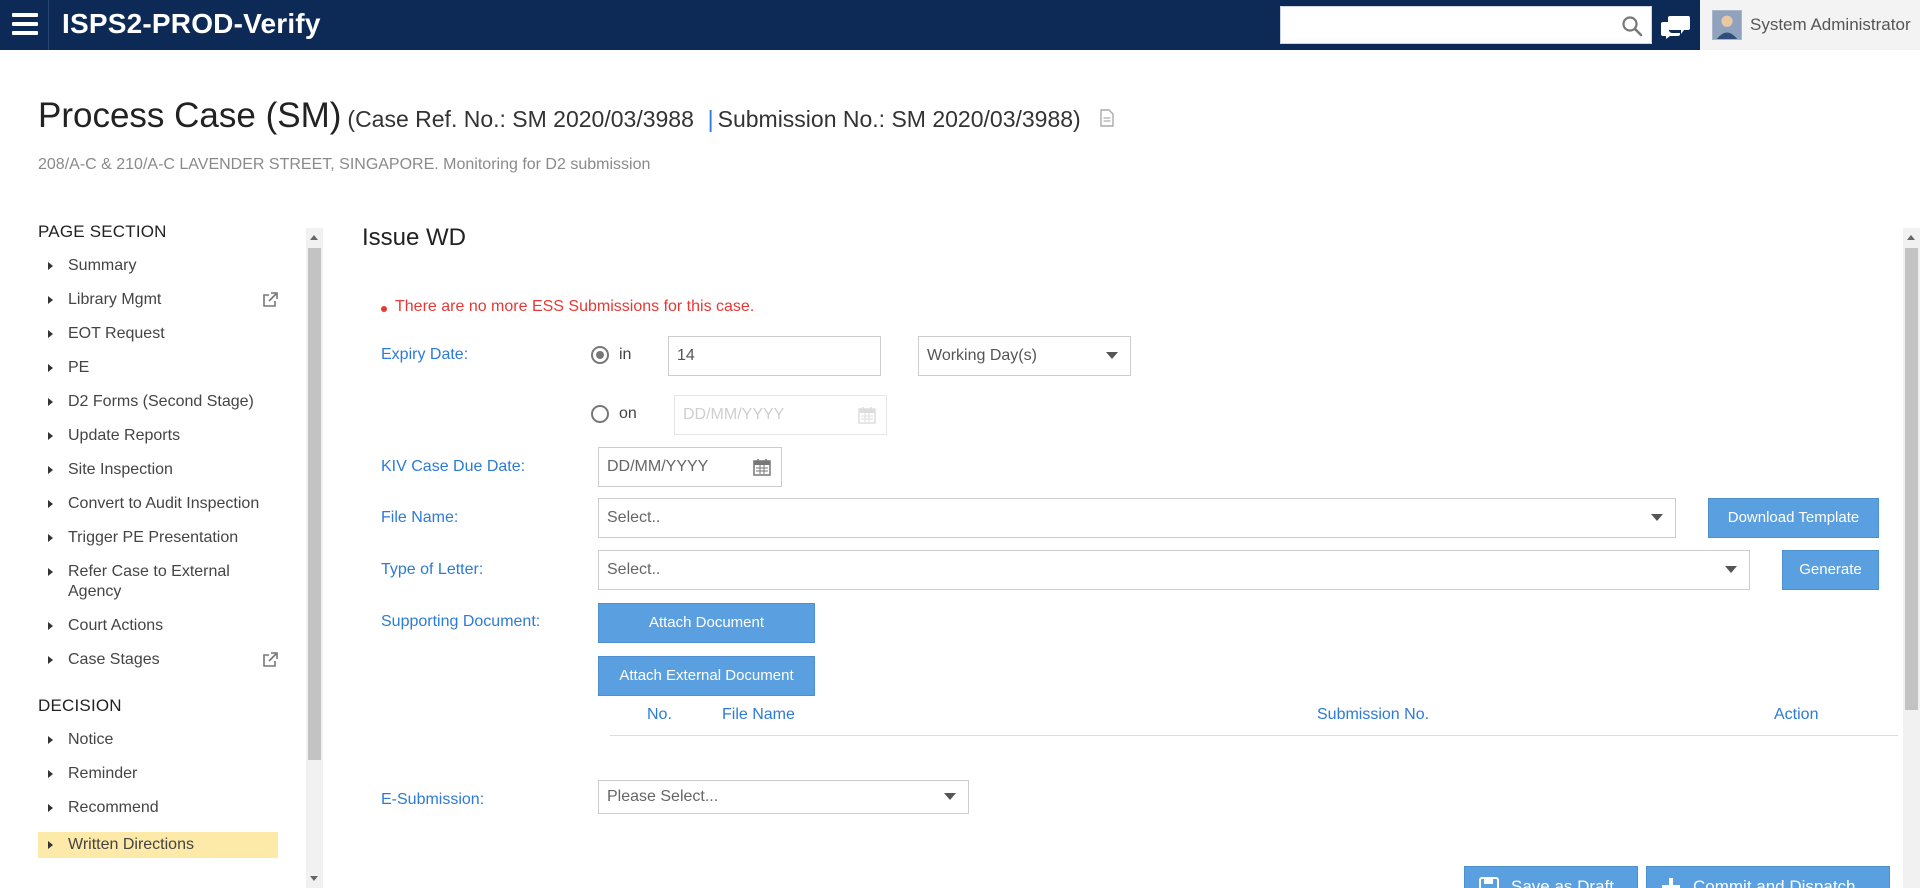 The height and width of the screenshot is (888, 1920). I want to click on main-scrollbar, so click(1911, 558).